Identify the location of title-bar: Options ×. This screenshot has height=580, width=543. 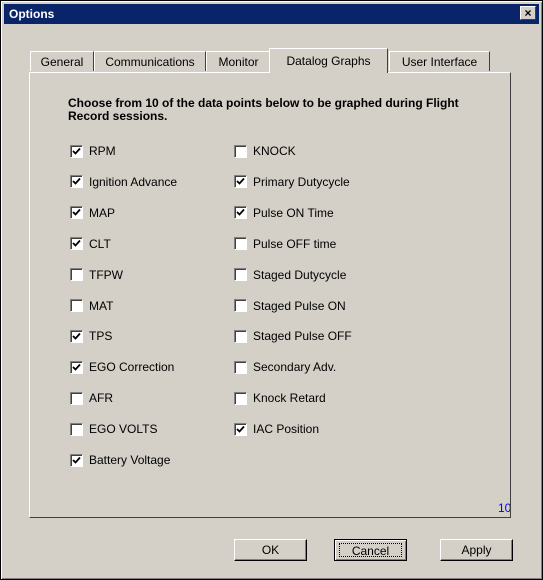
(271, 14).